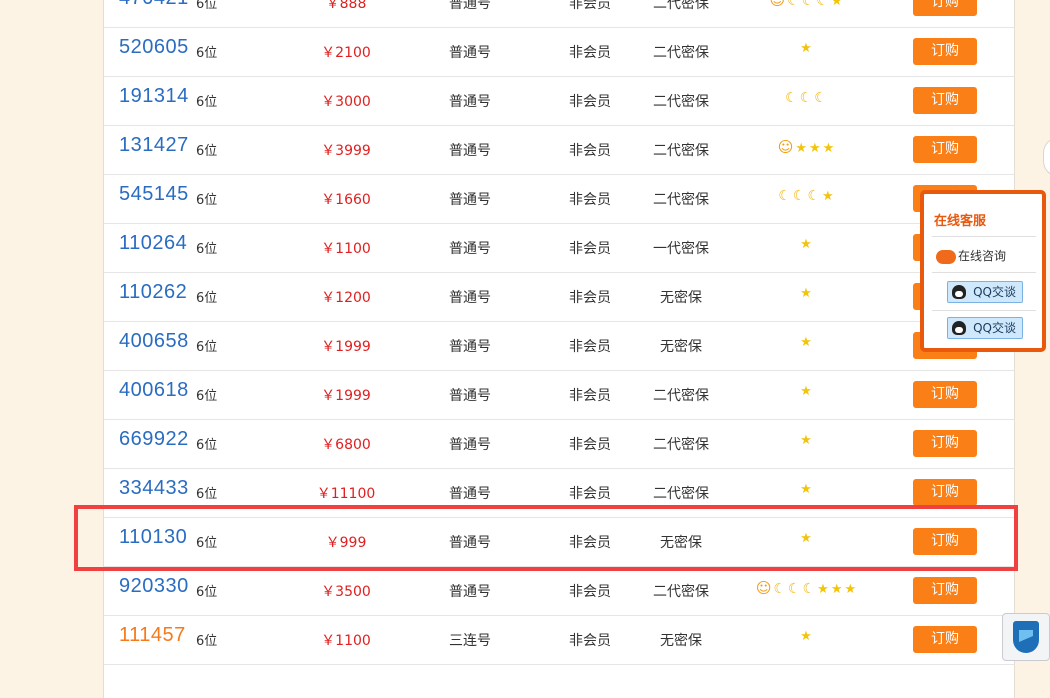  What do you see at coordinates (960, 221) in the screenshot?
I see `service-title: 在线客服` at bounding box center [960, 221].